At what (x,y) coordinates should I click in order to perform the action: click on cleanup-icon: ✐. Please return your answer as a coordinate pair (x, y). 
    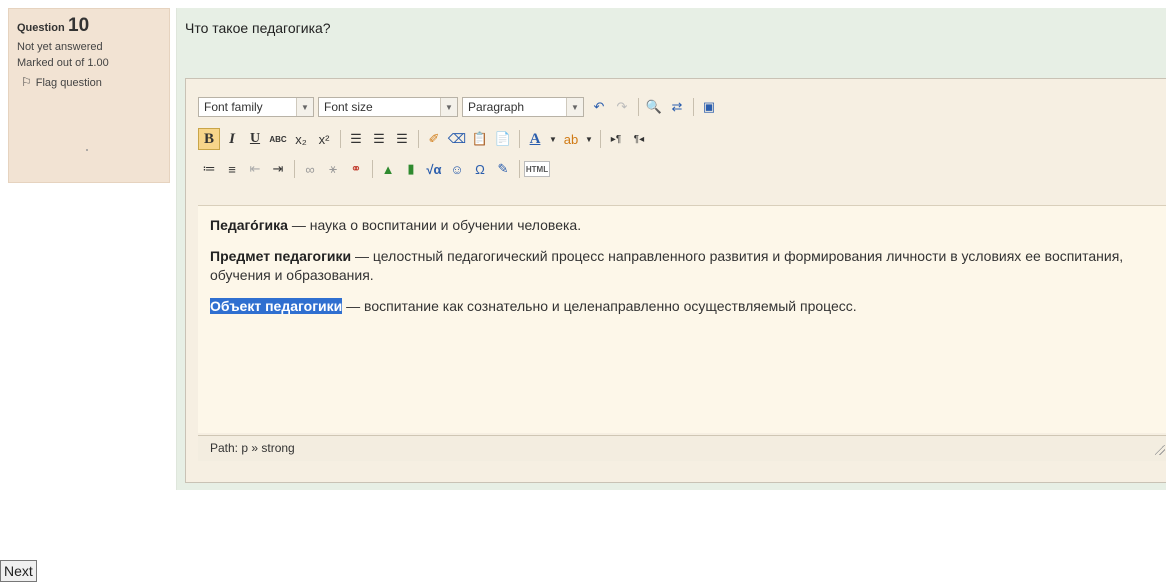
    Looking at the image, I should click on (434, 139).